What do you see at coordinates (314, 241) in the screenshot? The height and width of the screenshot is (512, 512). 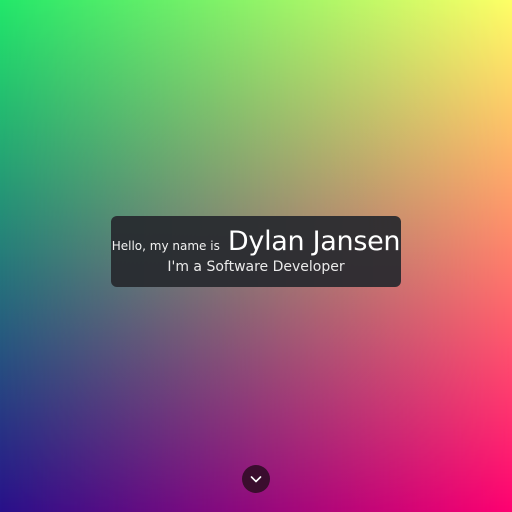 I see `name-heading: Dylan Jansen` at bounding box center [314, 241].